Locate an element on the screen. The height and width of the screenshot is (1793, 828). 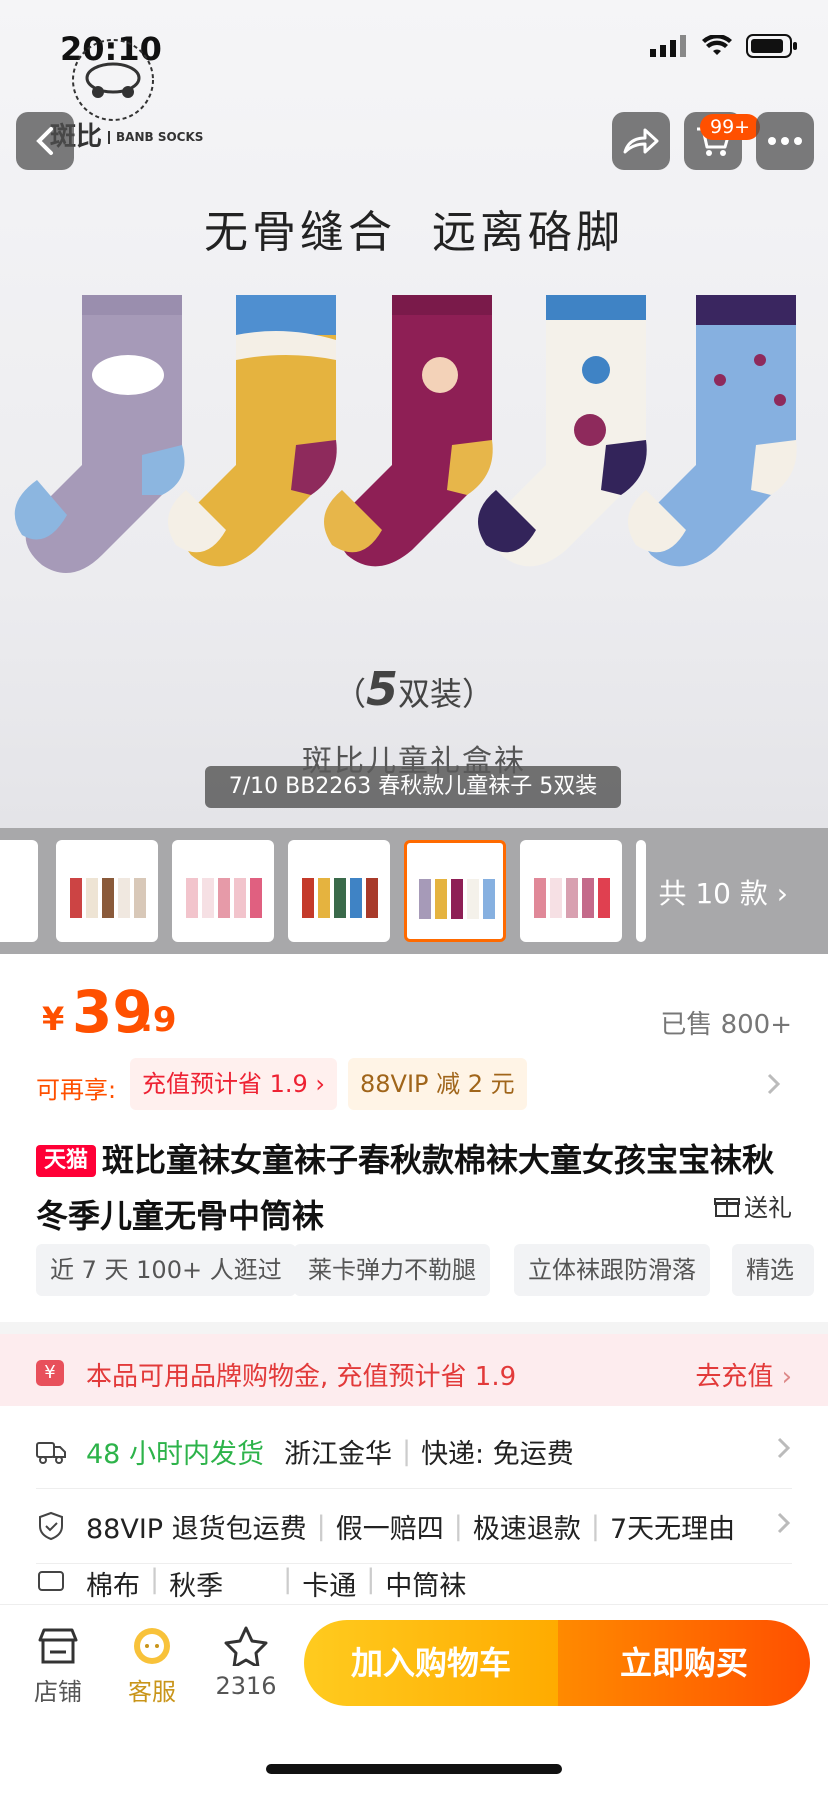
attribute-item: 中筒袜 is located at coordinates (426, 1586).